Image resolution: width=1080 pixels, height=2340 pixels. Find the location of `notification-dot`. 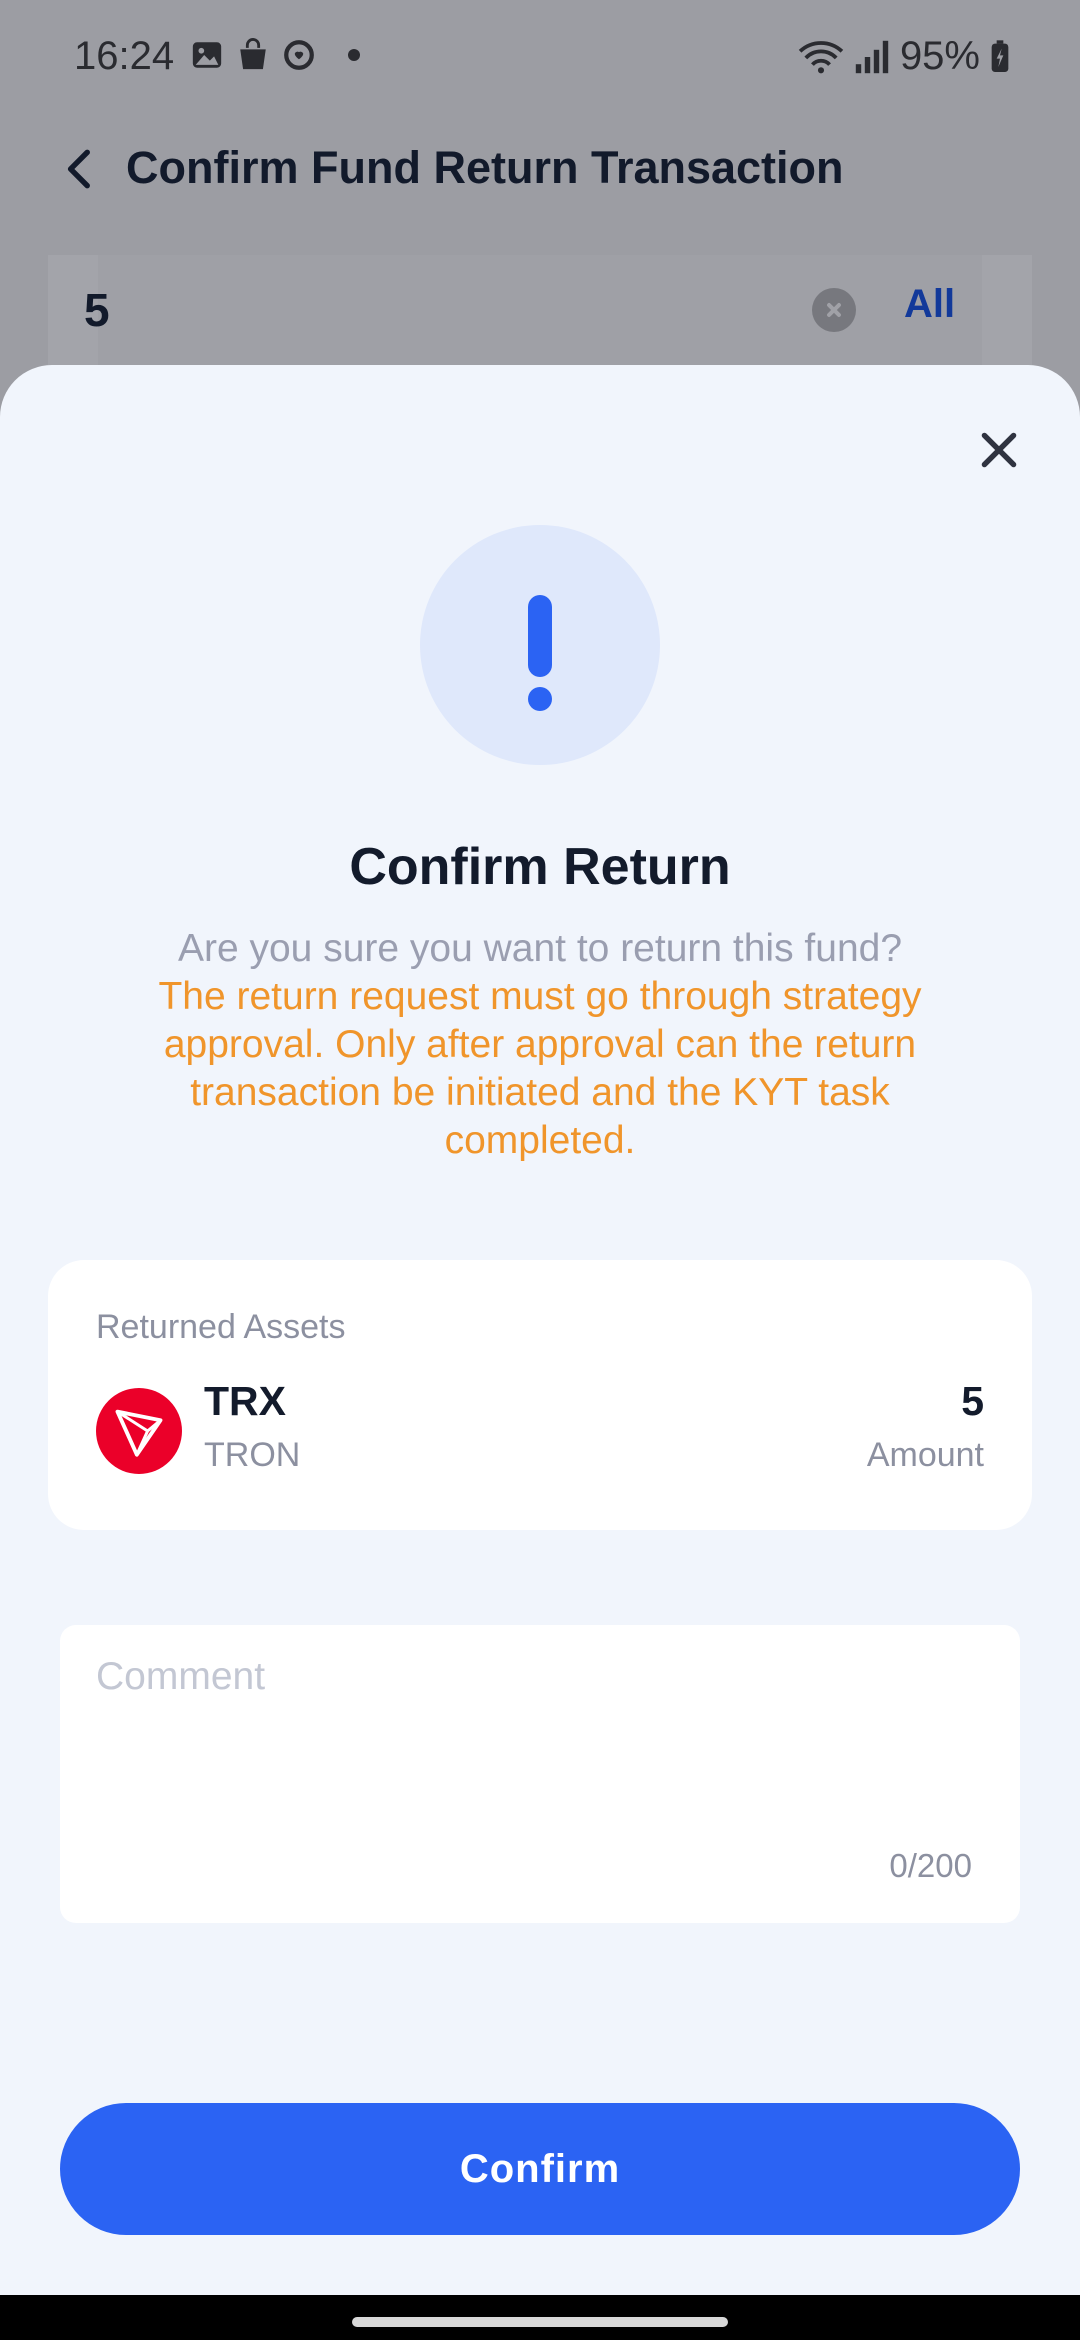

notification-dot is located at coordinates (354, 55).